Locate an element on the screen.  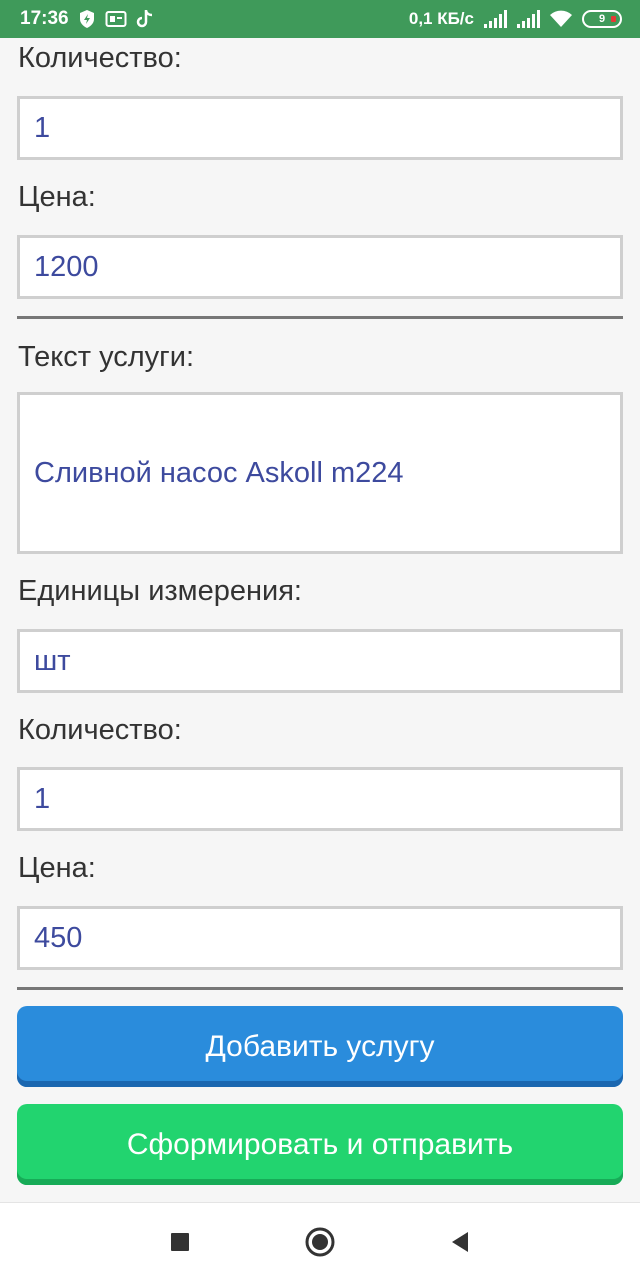
status-bar-left: 17:36 is located at coordinates (87, 19).